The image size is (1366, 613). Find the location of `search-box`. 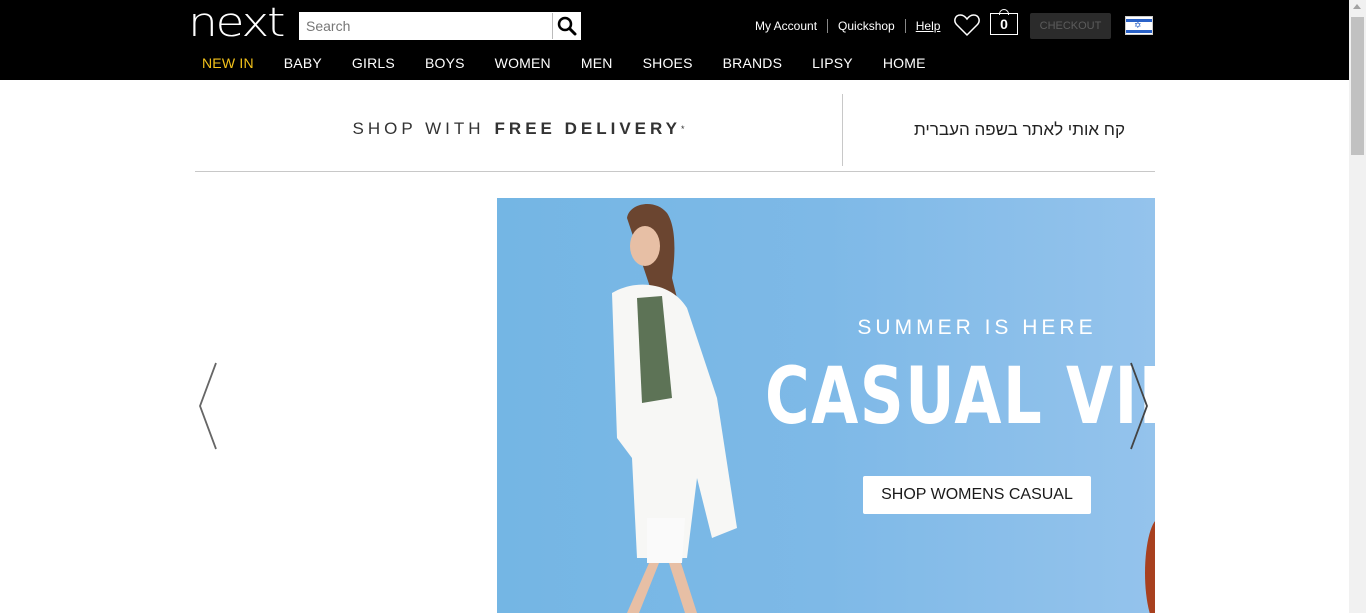

search-box is located at coordinates (440, 26).